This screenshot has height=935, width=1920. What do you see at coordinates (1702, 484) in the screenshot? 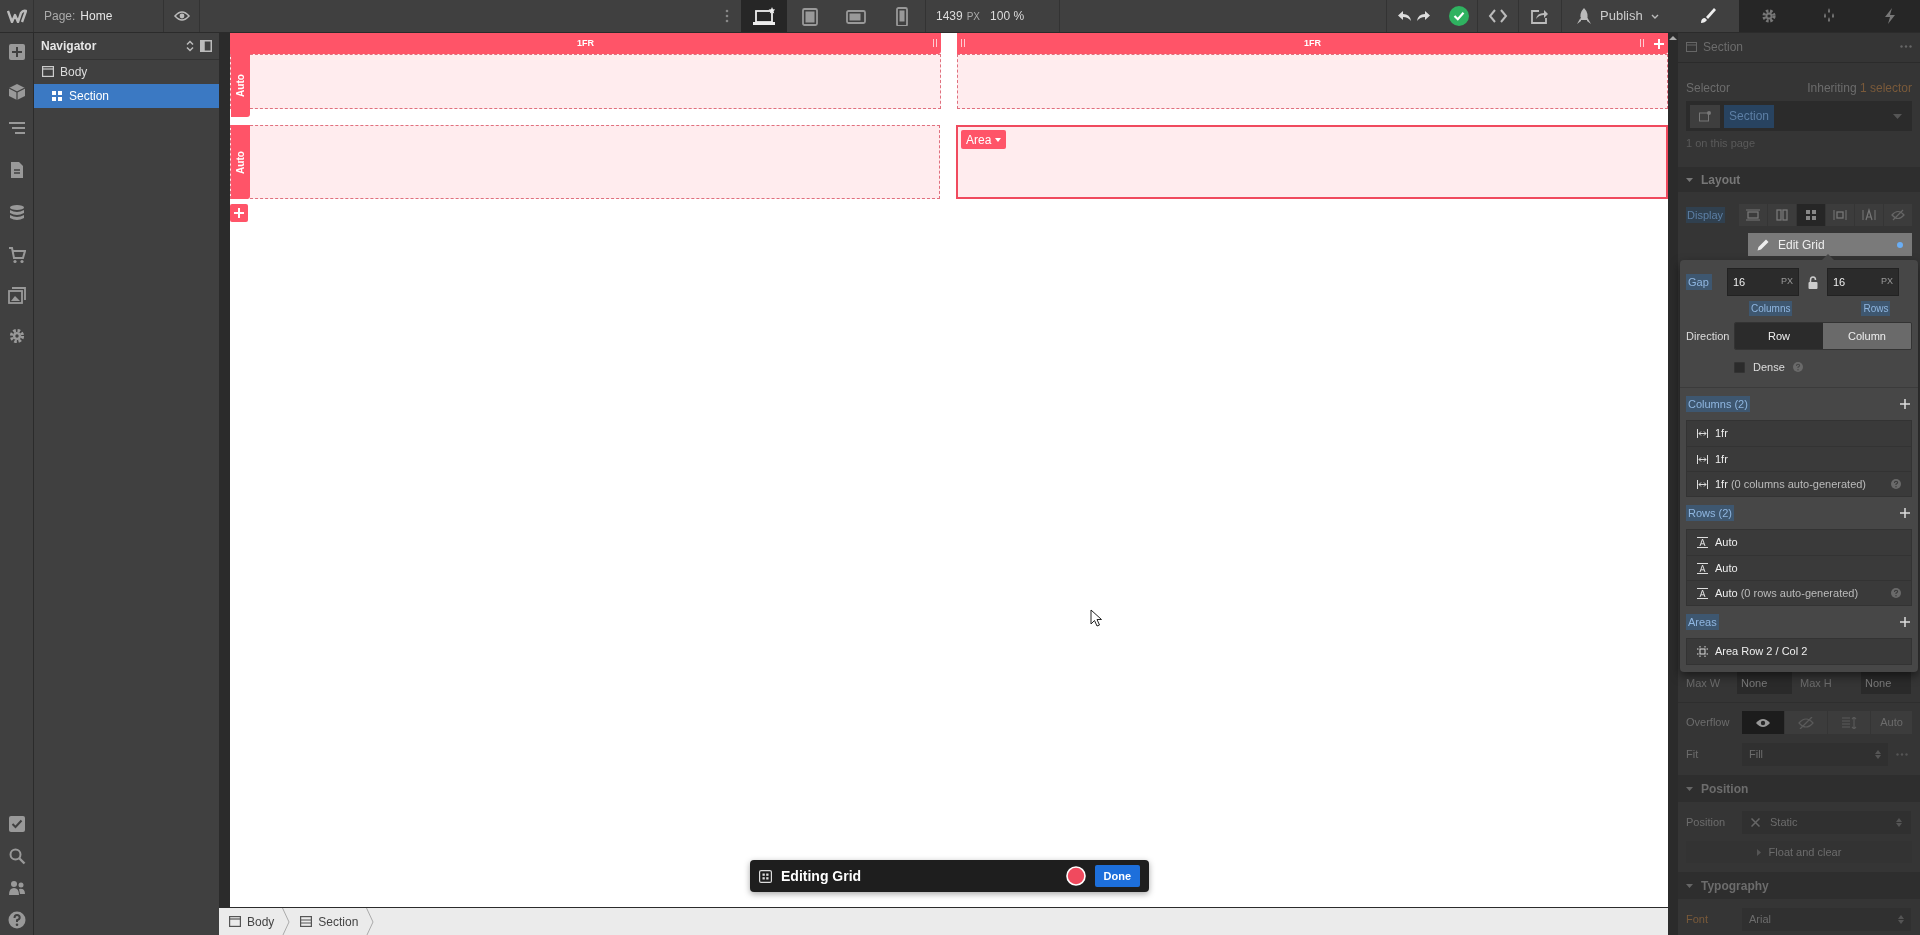
I see `column-width-icon` at bounding box center [1702, 484].